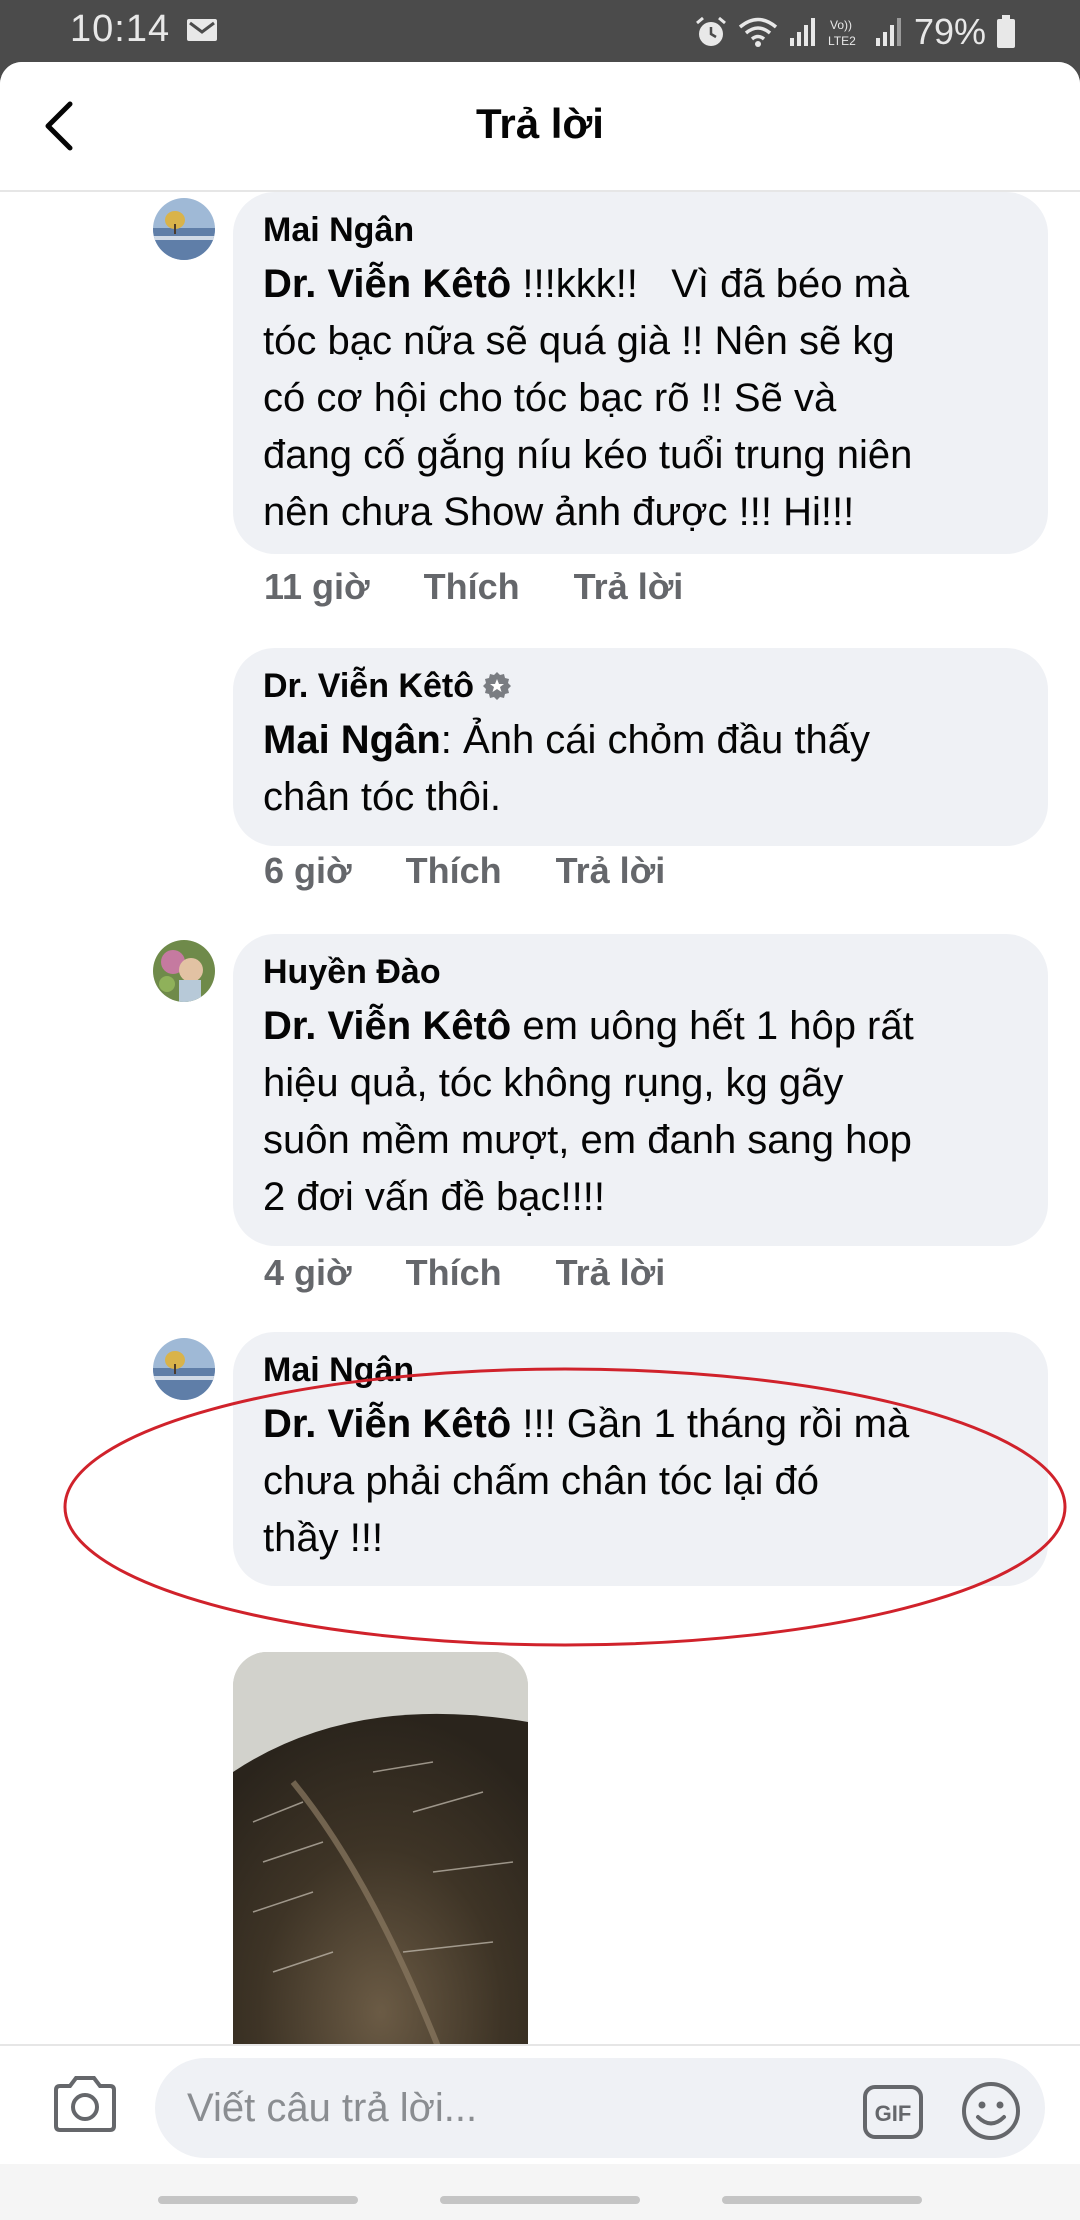  Describe the element at coordinates (949, 31) in the screenshot. I see `battery-percent: 79%` at that location.